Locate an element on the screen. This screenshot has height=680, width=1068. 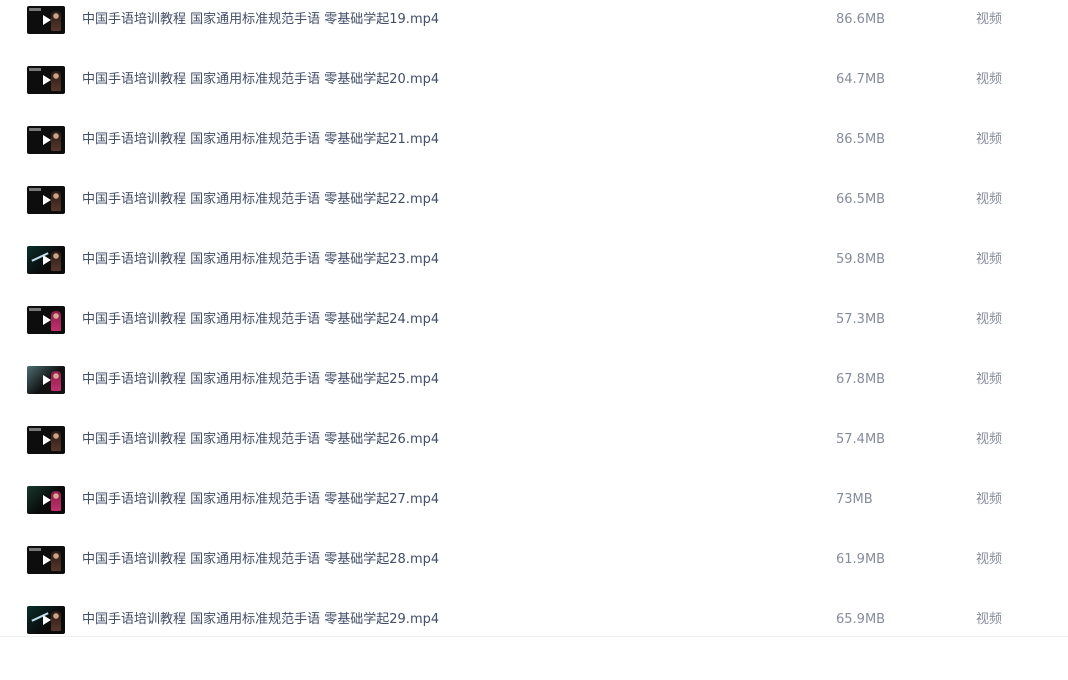
file-size: 57.3MB is located at coordinates (861, 319).